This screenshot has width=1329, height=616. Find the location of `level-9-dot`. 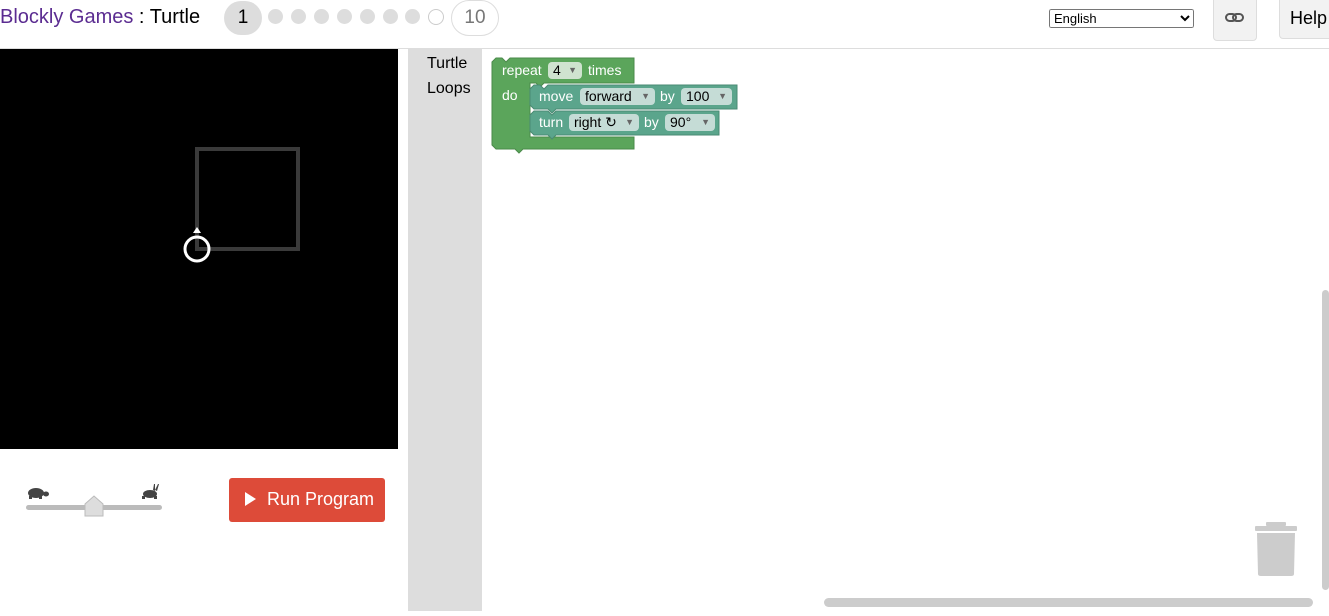

level-9-dot is located at coordinates (436, 17).